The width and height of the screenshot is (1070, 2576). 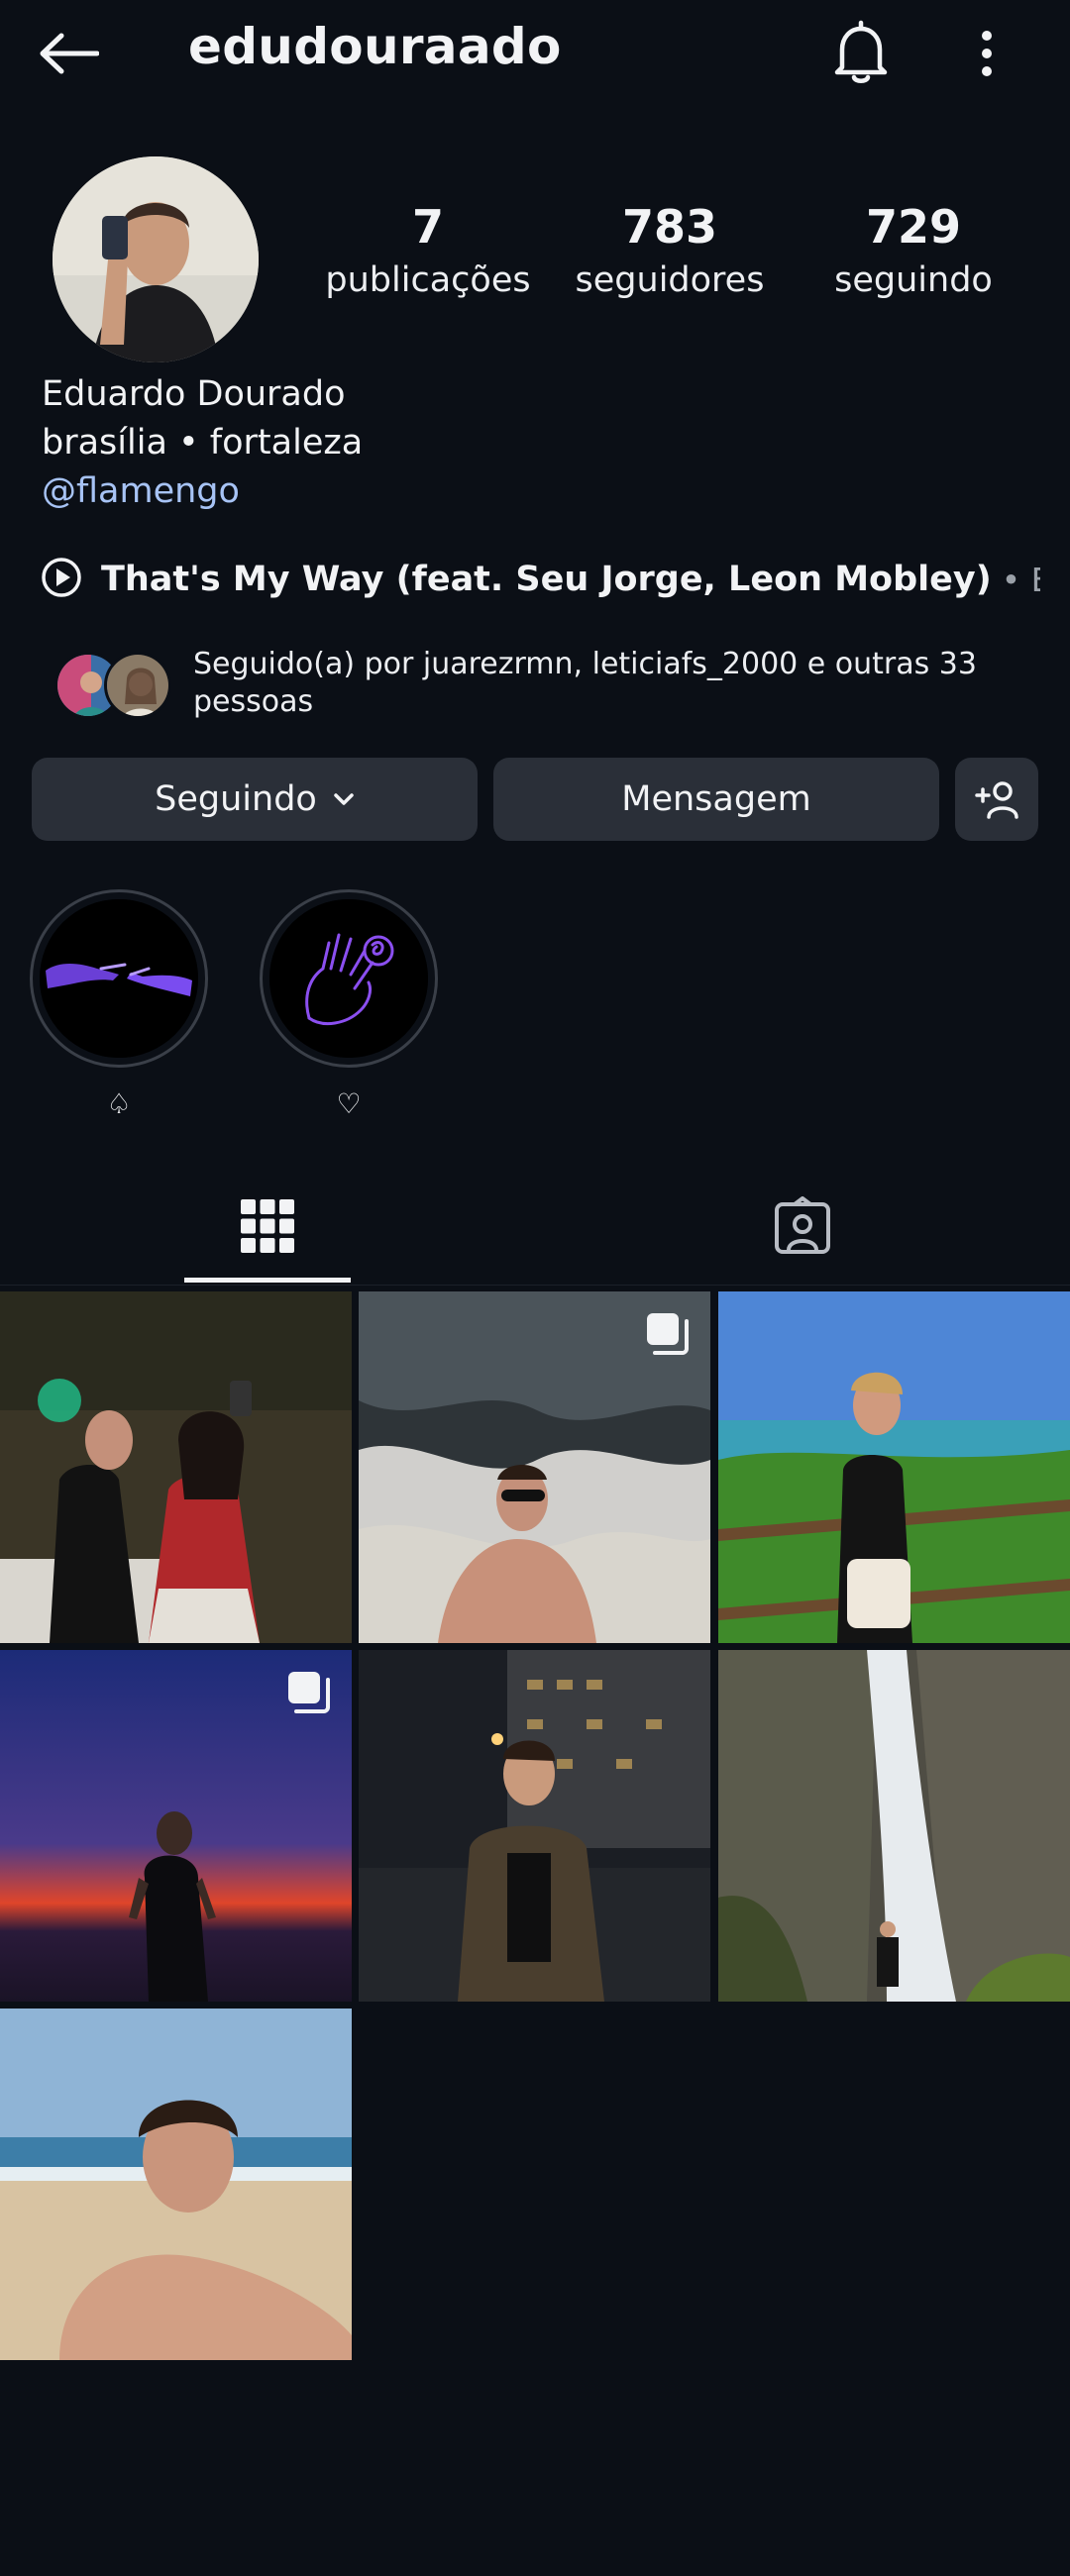 What do you see at coordinates (670, 280) in the screenshot?
I see `followers-label: seguidores` at bounding box center [670, 280].